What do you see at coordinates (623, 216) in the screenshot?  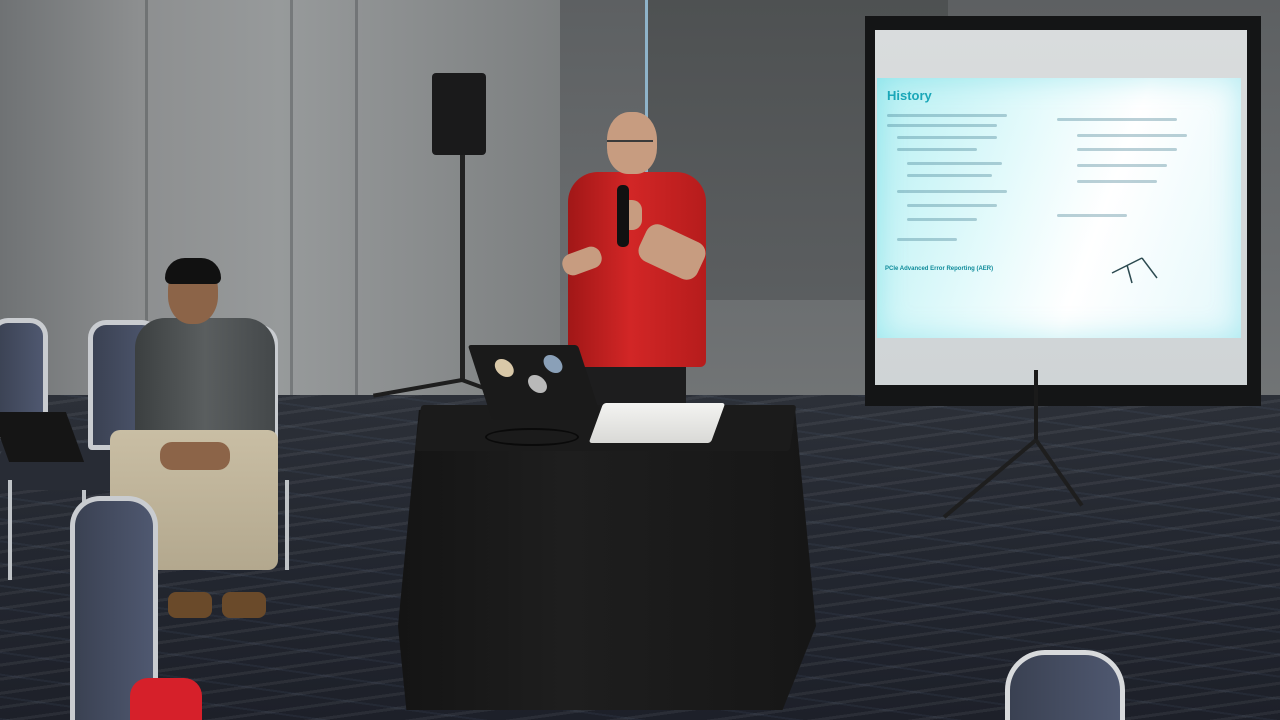 I see `microphone` at bounding box center [623, 216].